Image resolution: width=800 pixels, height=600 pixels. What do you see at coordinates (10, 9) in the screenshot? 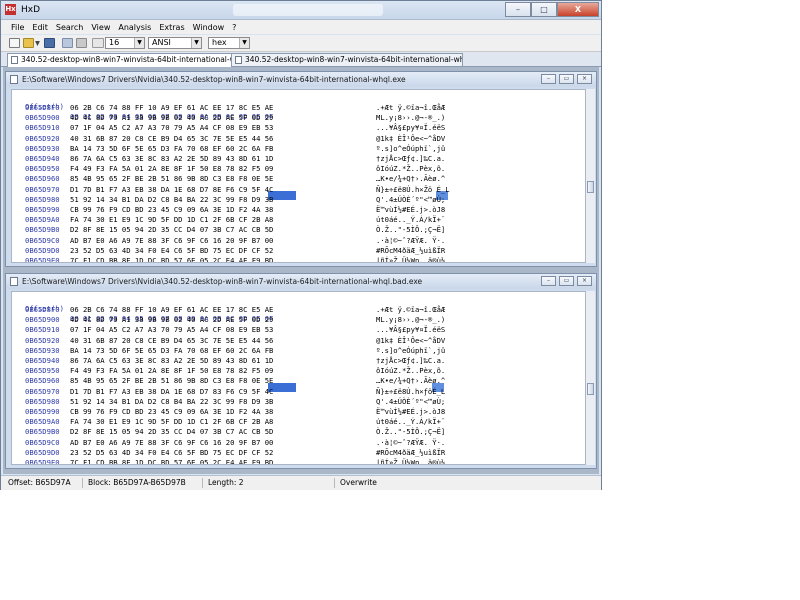
I see `hxd-app-icon: Hx` at bounding box center [10, 9].